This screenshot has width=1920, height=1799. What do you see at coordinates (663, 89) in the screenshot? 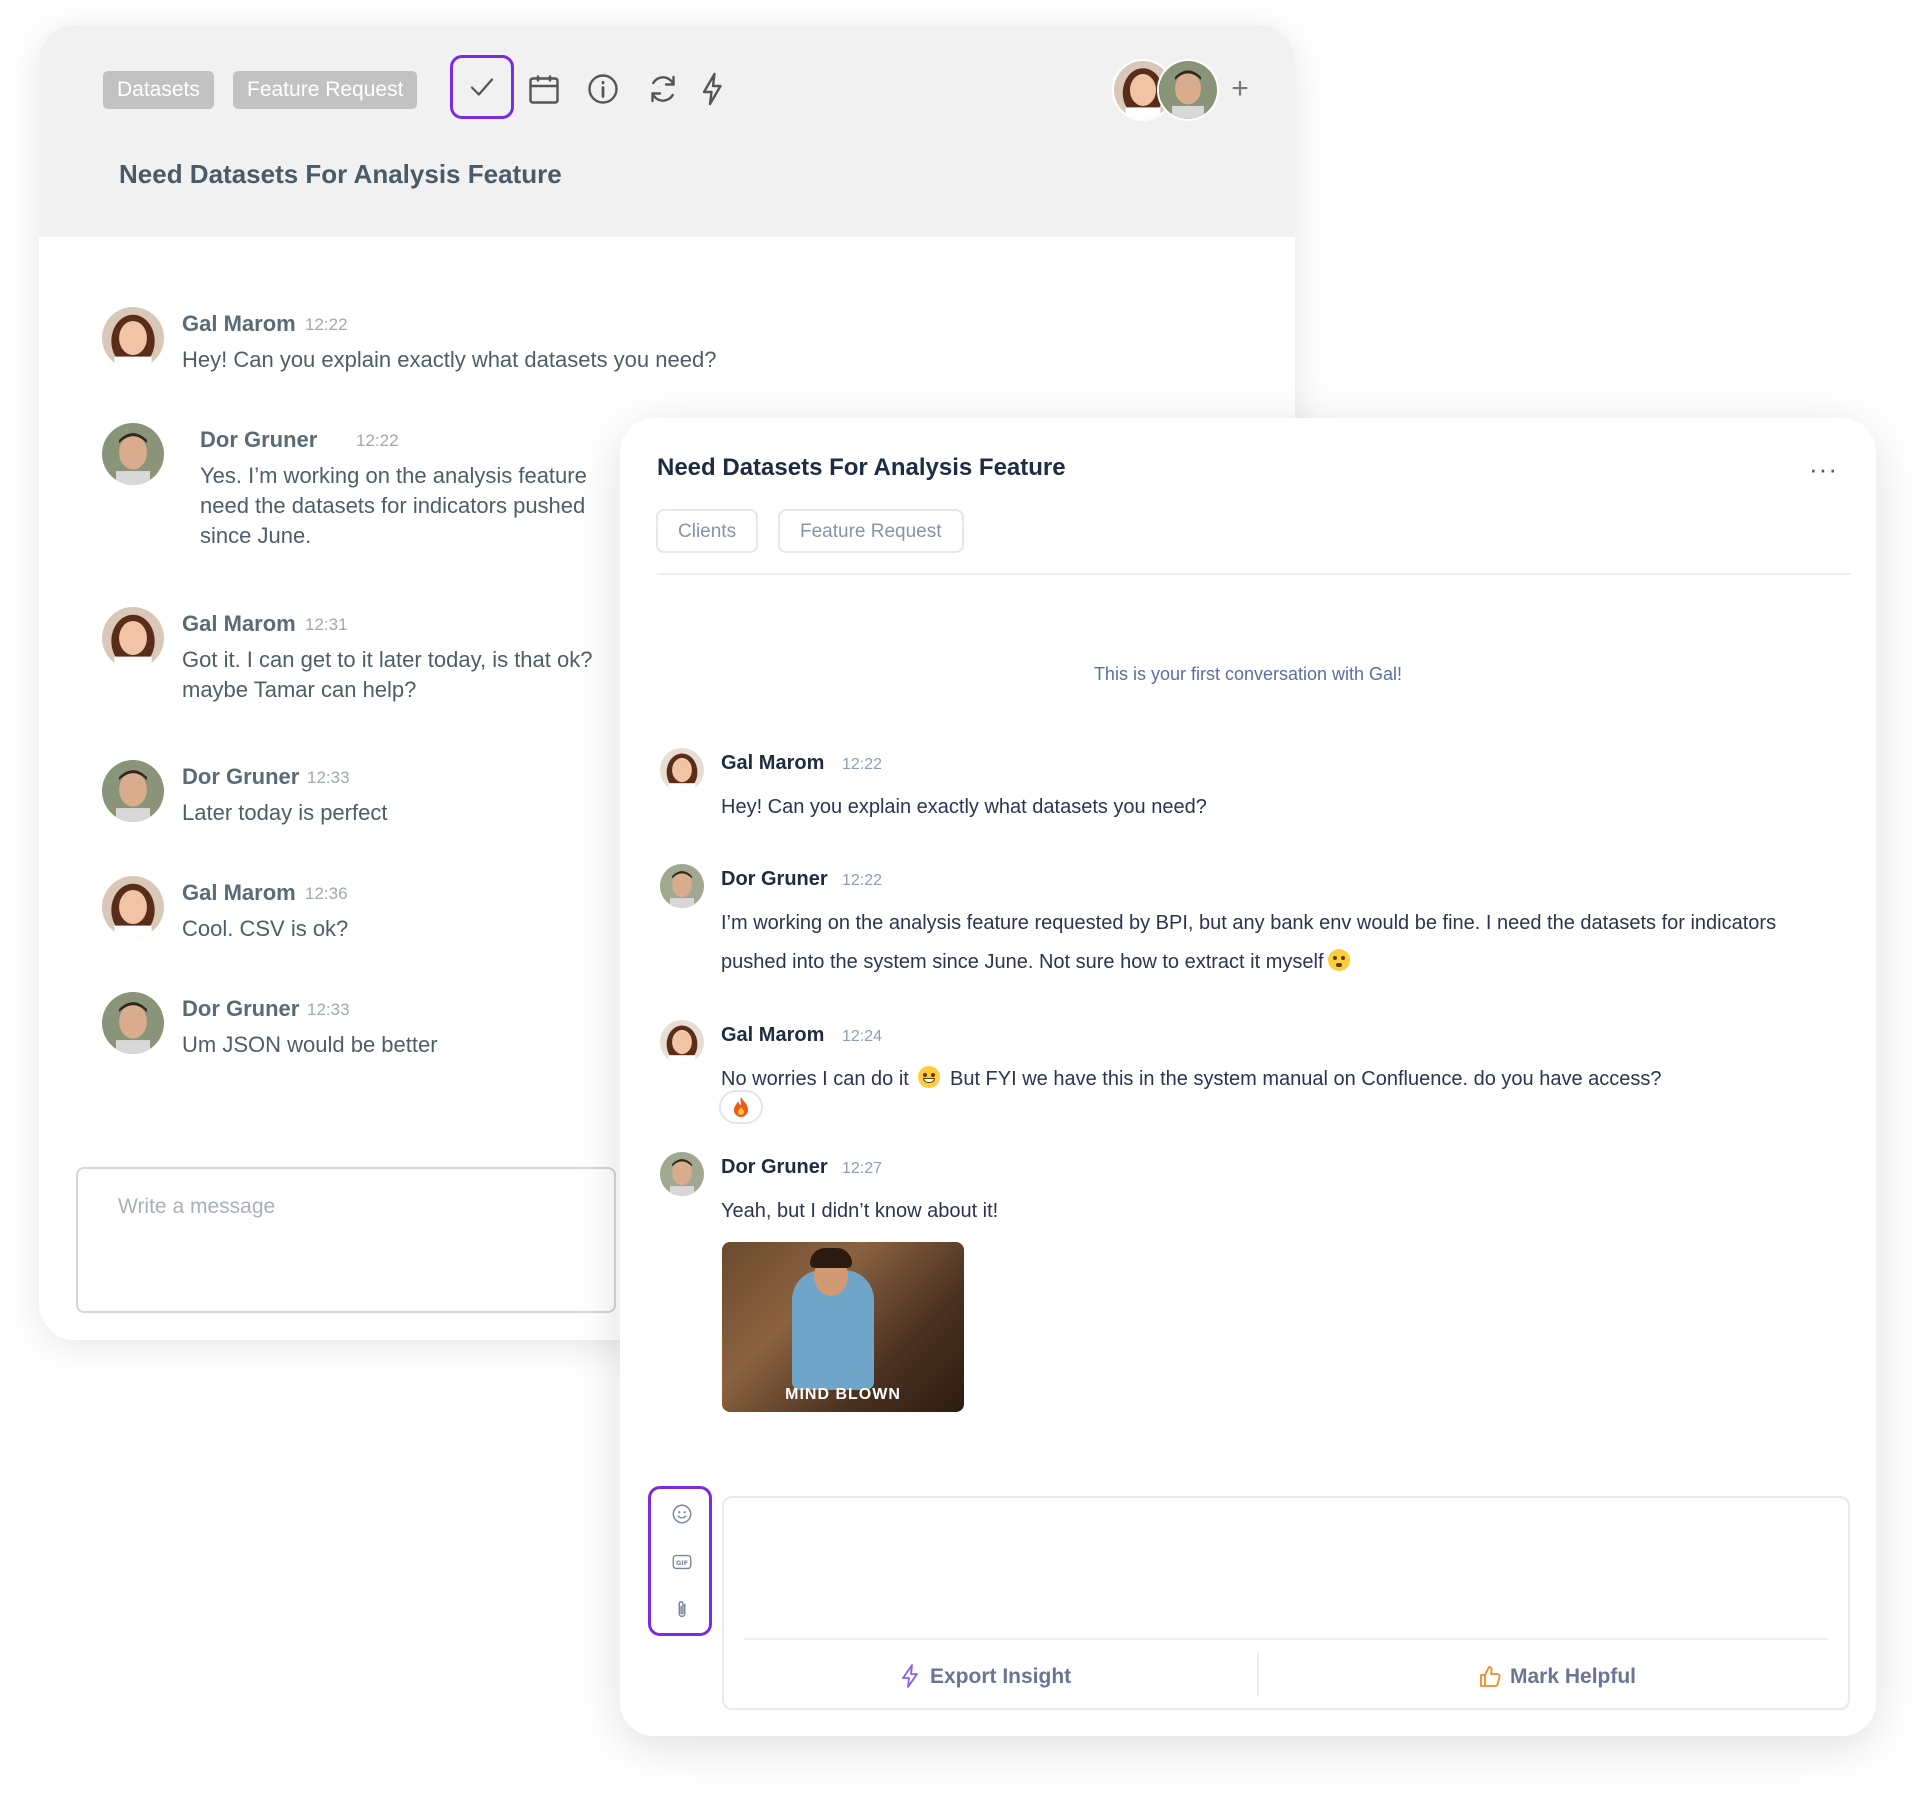
I see `refresh-icon` at bounding box center [663, 89].